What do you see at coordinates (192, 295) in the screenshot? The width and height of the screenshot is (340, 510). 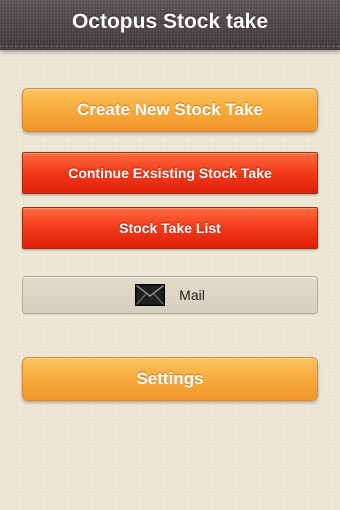 I see `mail-label: Mail` at bounding box center [192, 295].